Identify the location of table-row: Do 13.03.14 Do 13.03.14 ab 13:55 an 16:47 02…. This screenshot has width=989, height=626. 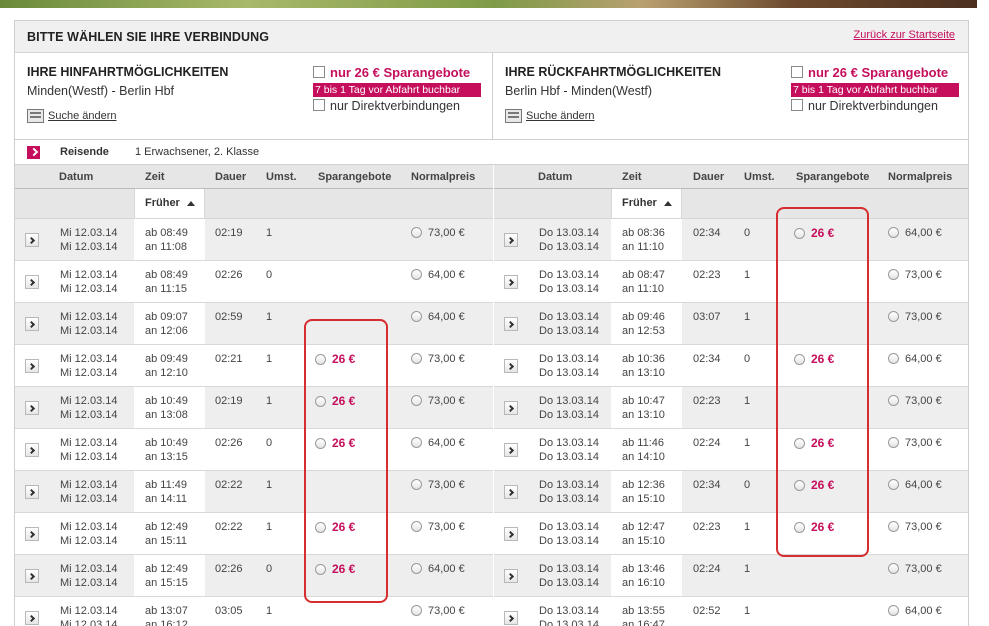
(731, 611).